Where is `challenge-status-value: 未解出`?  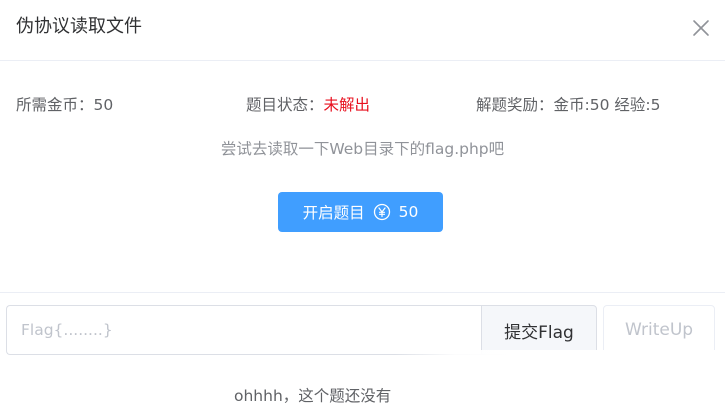
challenge-status-value: 未解出 is located at coordinates (347, 105).